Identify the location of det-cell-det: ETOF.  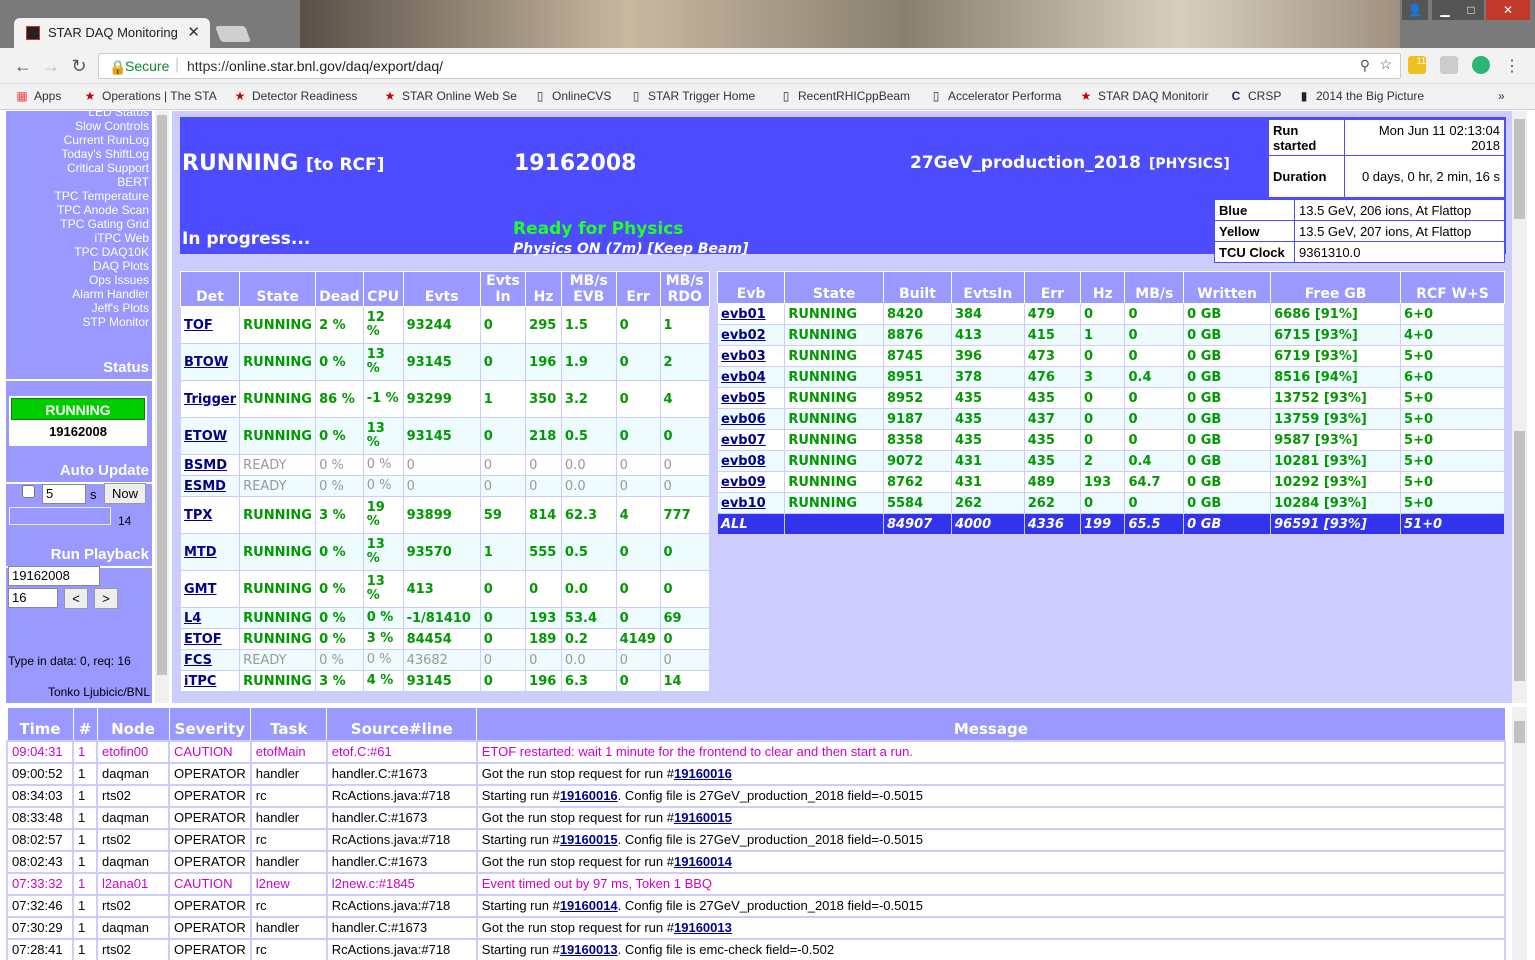
(210, 639).